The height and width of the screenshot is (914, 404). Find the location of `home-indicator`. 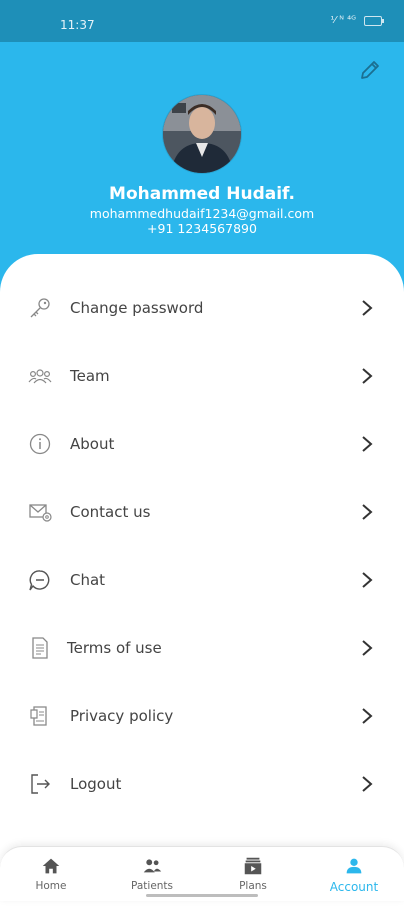

home-indicator is located at coordinates (202, 895).